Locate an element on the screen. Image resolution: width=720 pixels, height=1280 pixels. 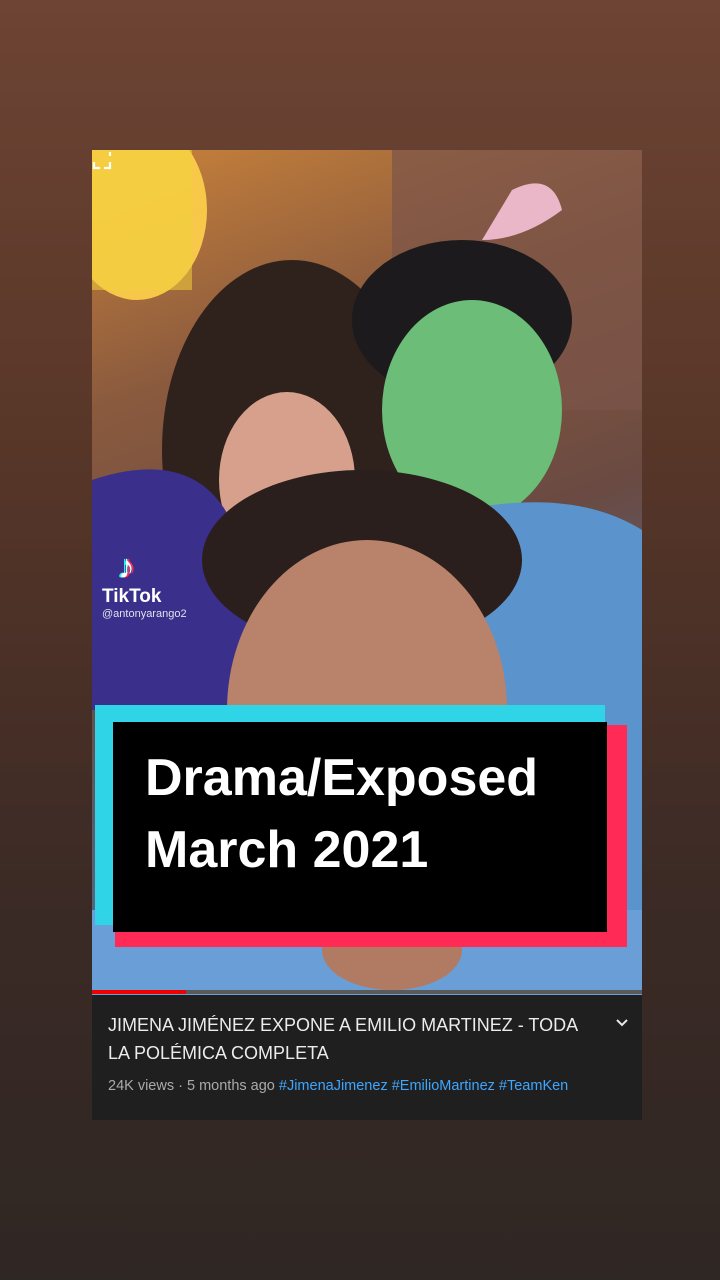
hashtag-link: #TeamKen is located at coordinates (533, 1086).